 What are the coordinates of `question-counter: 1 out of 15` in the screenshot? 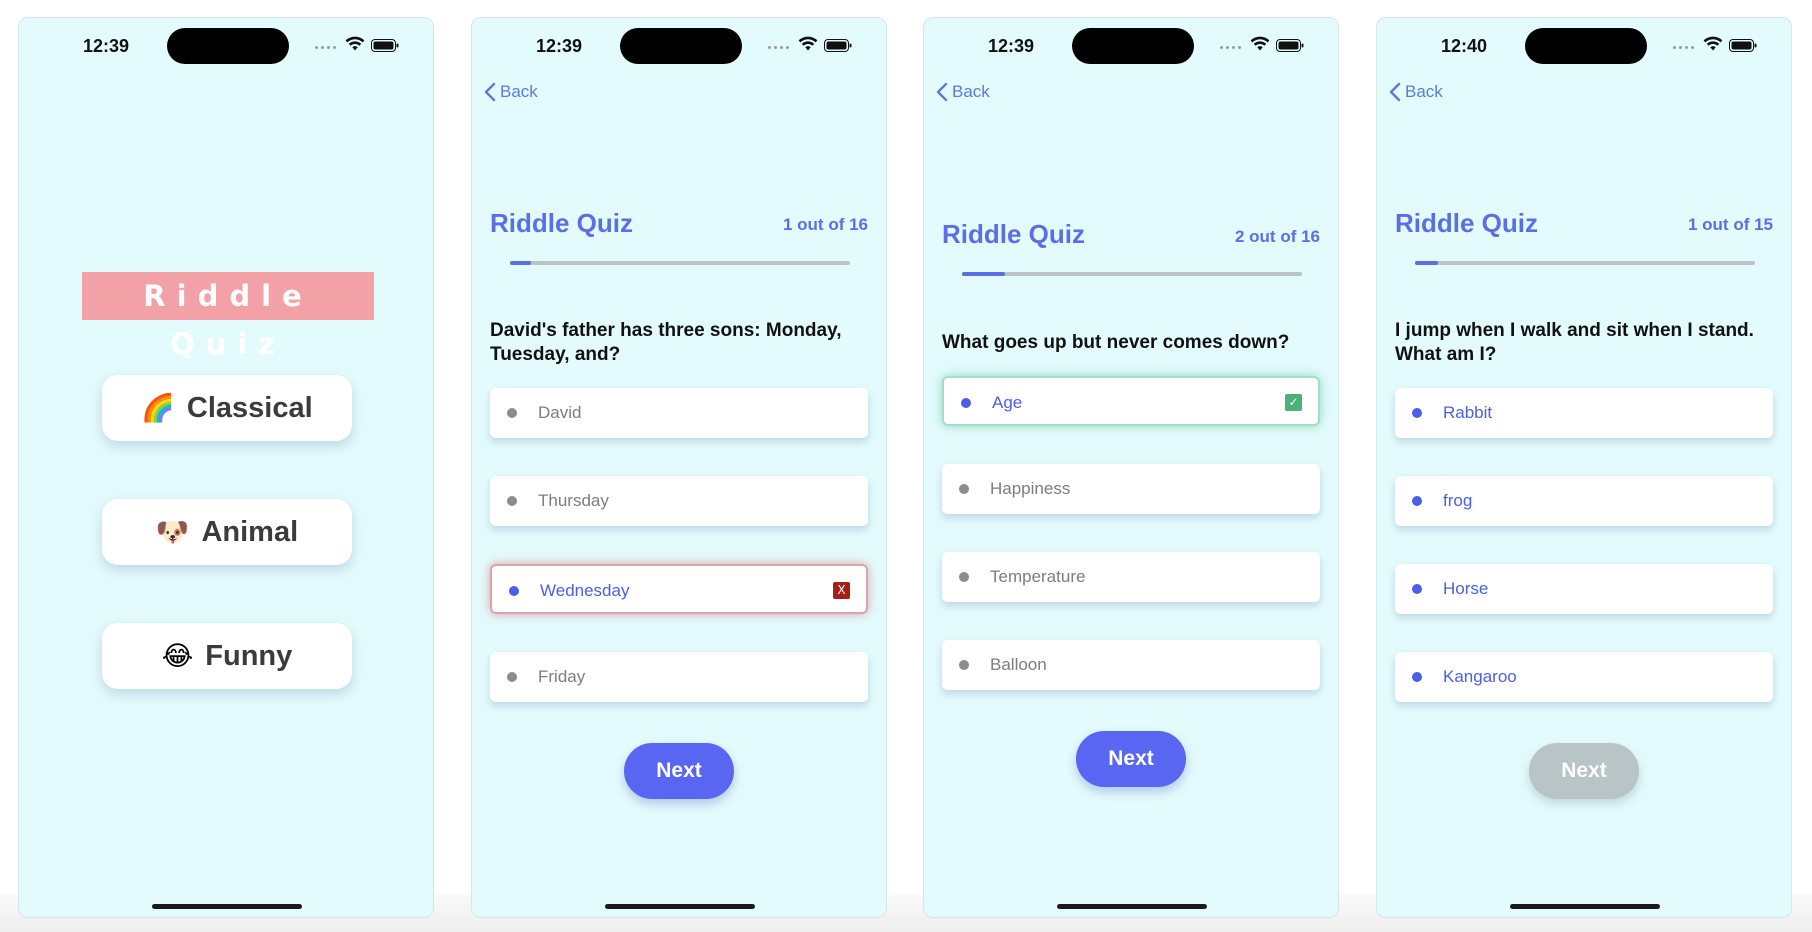 It's located at (1730, 224).